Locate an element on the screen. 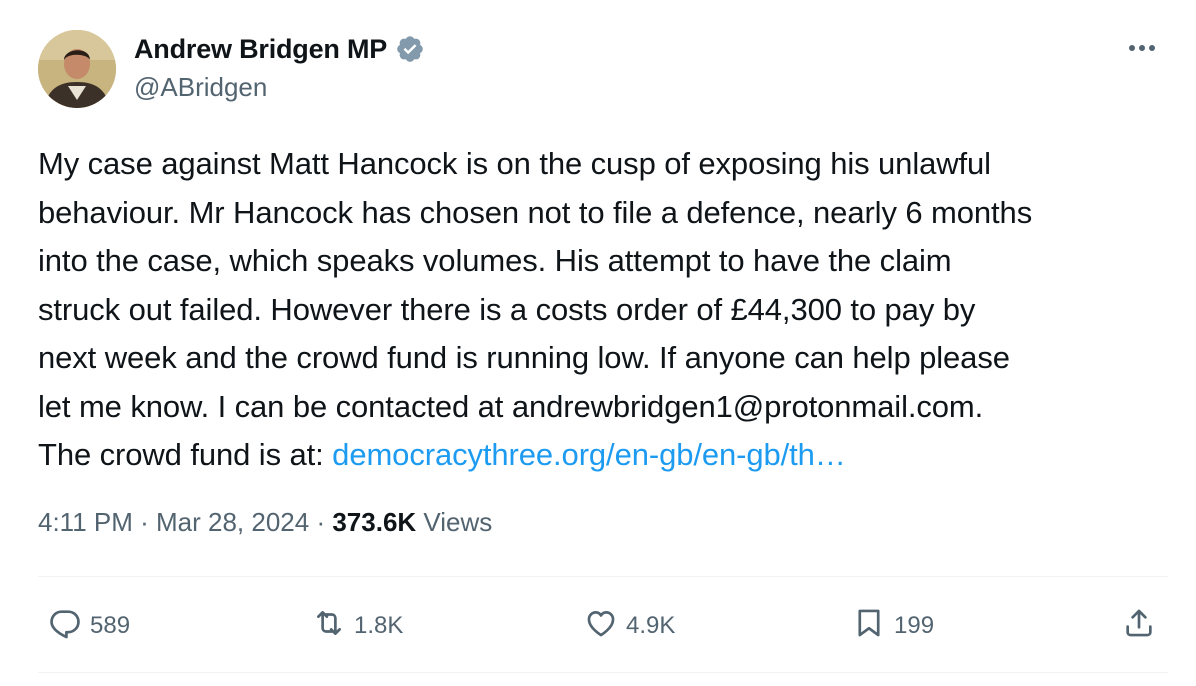 Image resolution: width=1196 pixels, height=686 pixels. action-bar: 589 1.8K 4.9K 199 is located at coordinates (603, 626).